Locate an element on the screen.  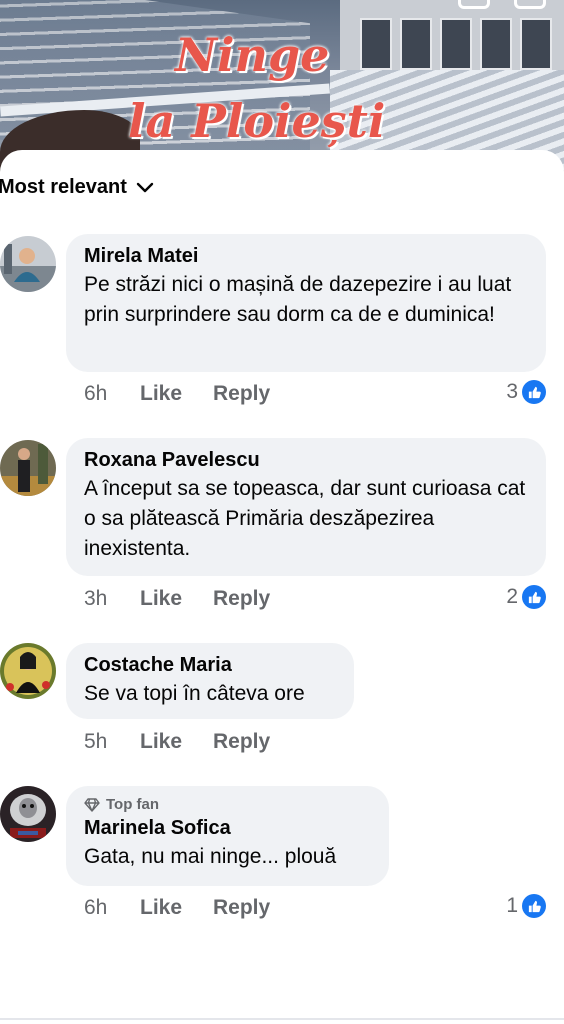
reaction-number: 2 is located at coordinates (512, 596).